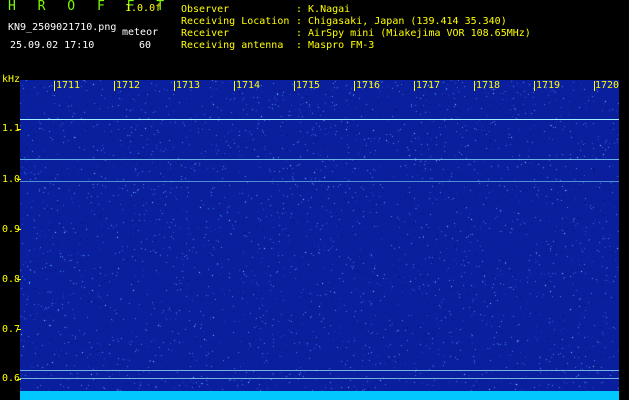  What do you see at coordinates (232, 45) in the screenshot?
I see `antenna-label: Receiving antenna` at bounding box center [232, 45].